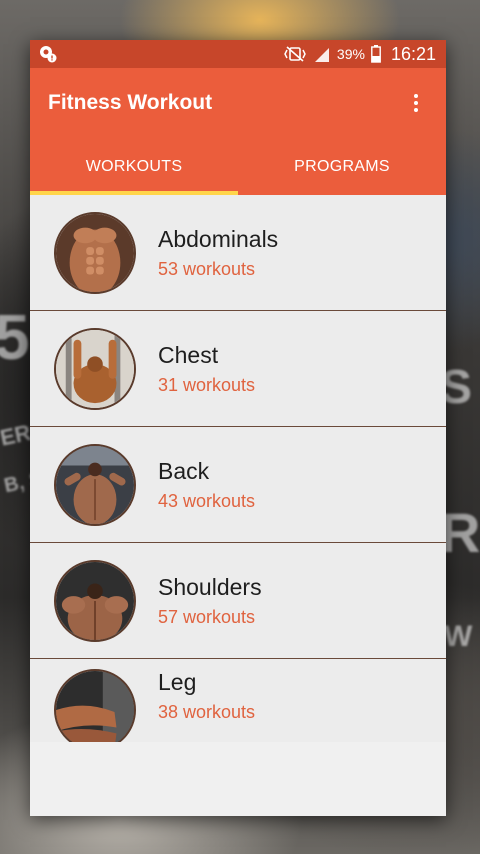 The image size is (480, 854). Describe the element at coordinates (342, 166) in the screenshot. I see `tab-programs: PROGRAMS` at that location.